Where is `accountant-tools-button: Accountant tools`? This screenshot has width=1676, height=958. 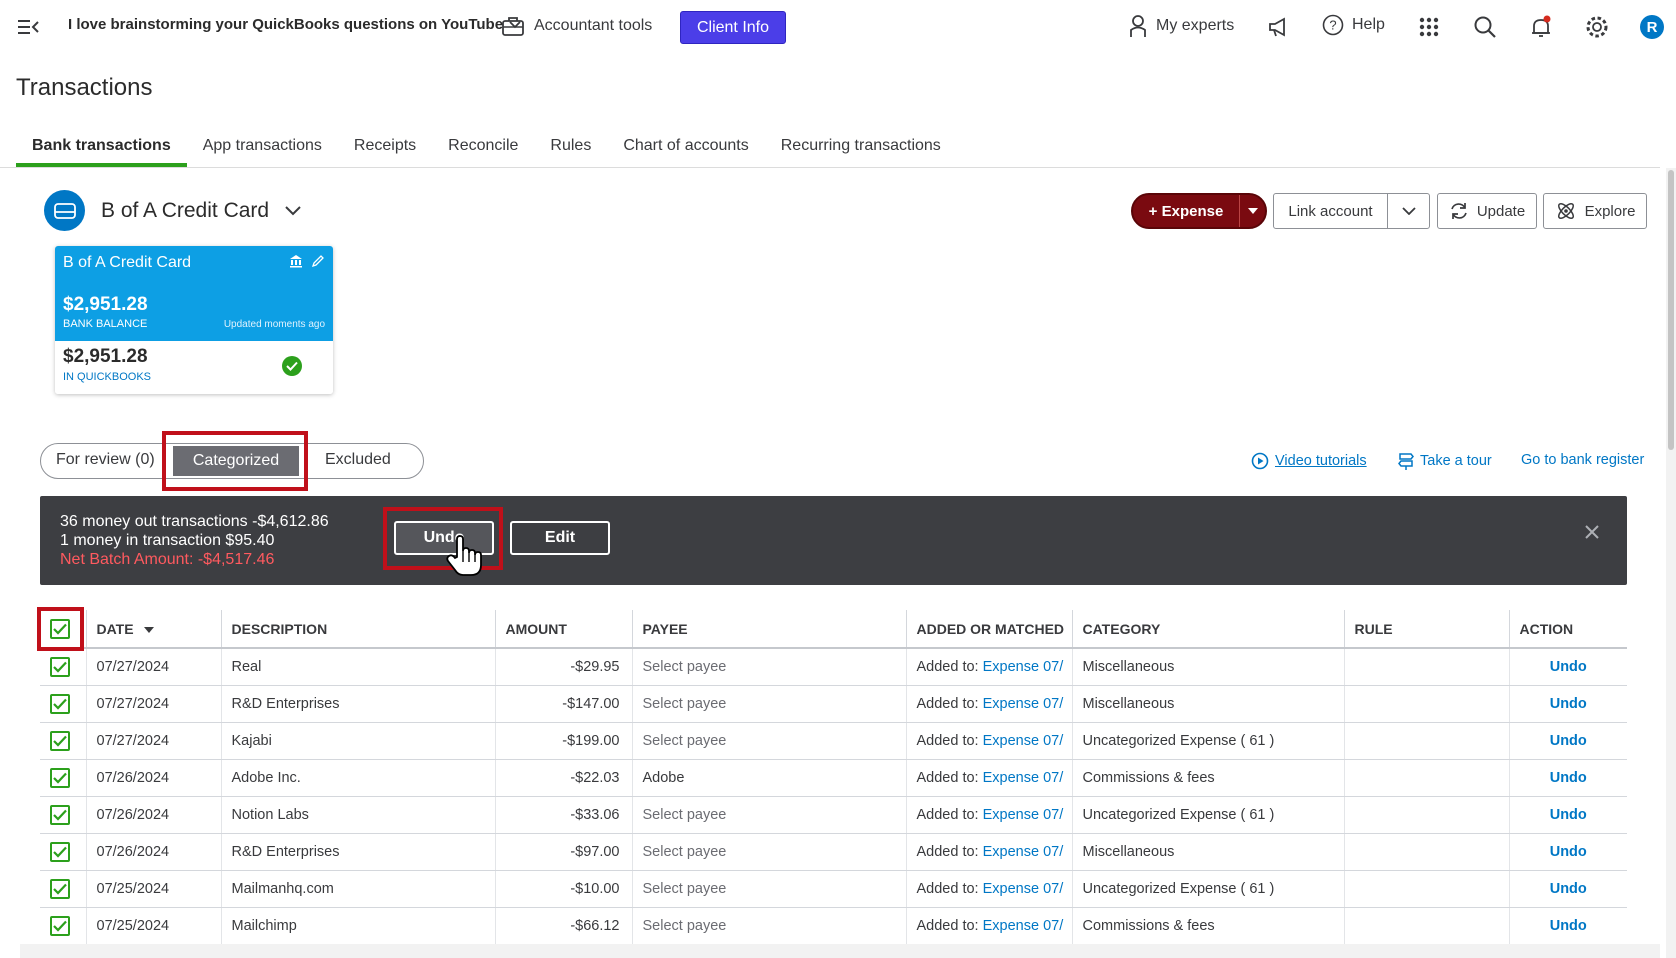
accountant-tools-button: Accountant tools is located at coordinates (577, 26).